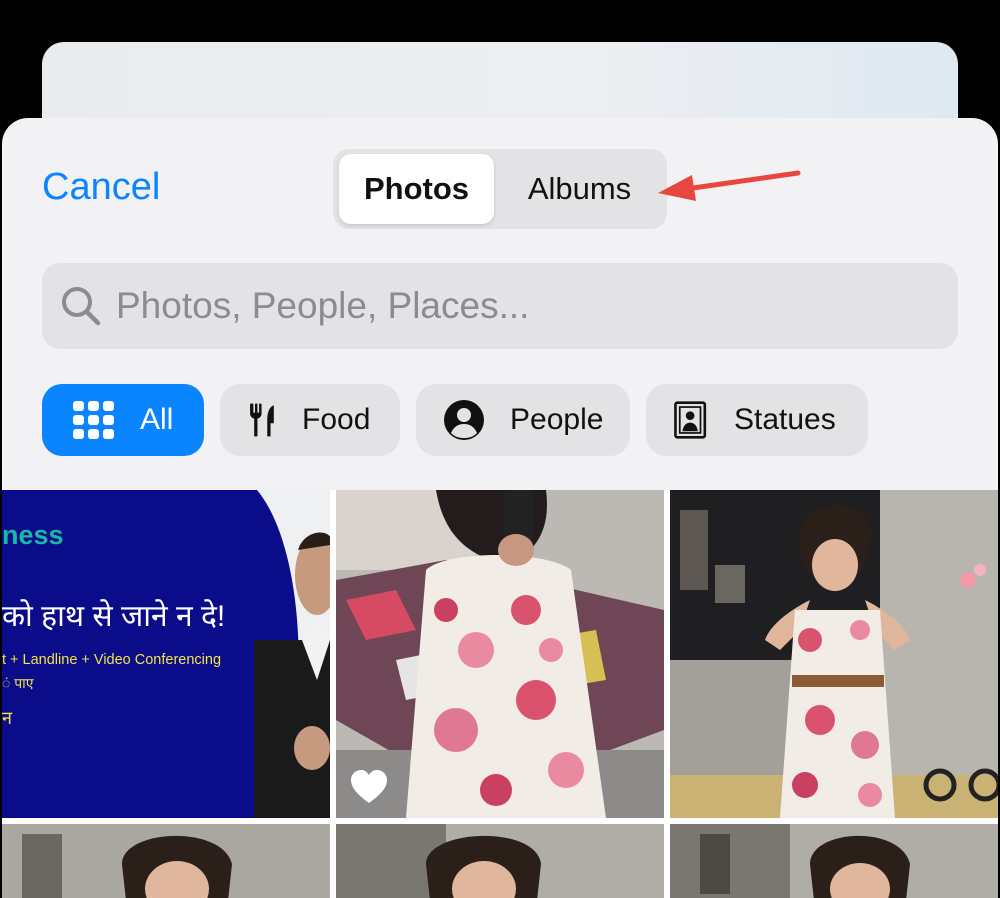 Image resolution: width=1000 pixels, height=898 pixels. Describe the element at coordinates (33, 535) in the screenshot. I see `banner-line: ness` at that location.